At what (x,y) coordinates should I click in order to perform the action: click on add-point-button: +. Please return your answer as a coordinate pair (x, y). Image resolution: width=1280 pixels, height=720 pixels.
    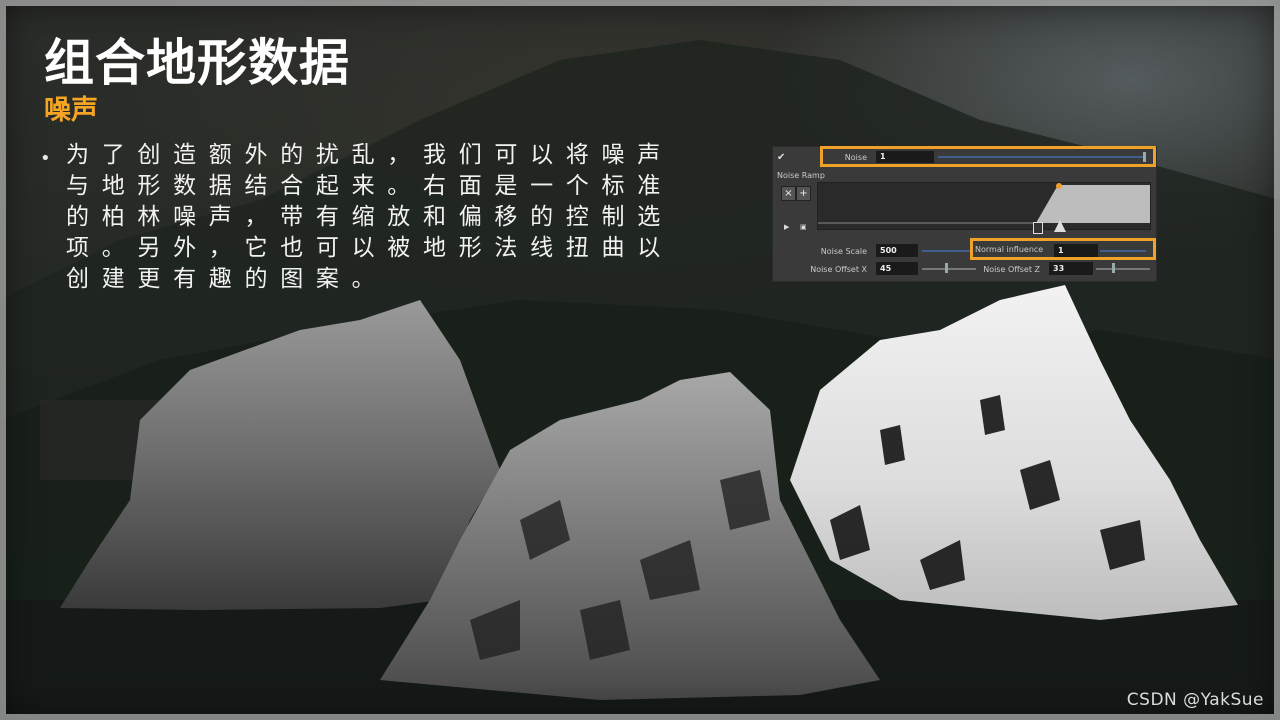
    Looking at the image, I should click on (803, 193).